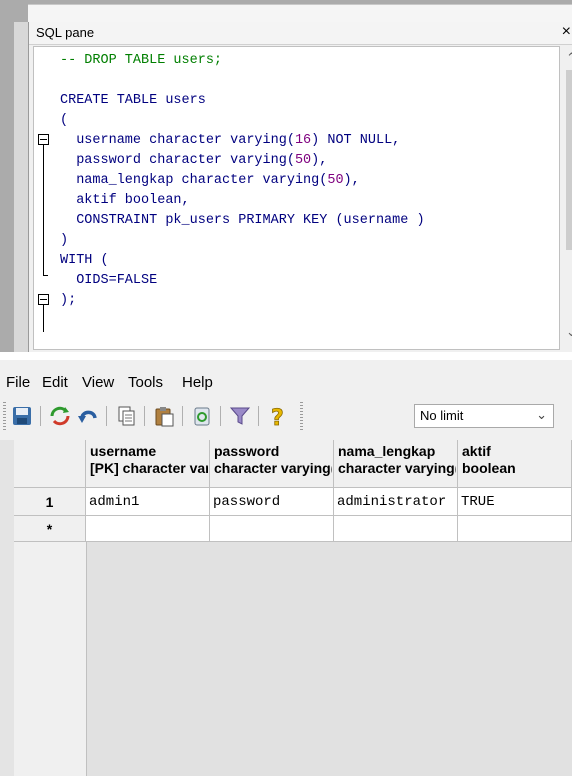 The image size is (572, 776). Describe the element at coordinates (484, 416) in the screenshot. I see `row-limit-select: No limit ⌄` at that location.